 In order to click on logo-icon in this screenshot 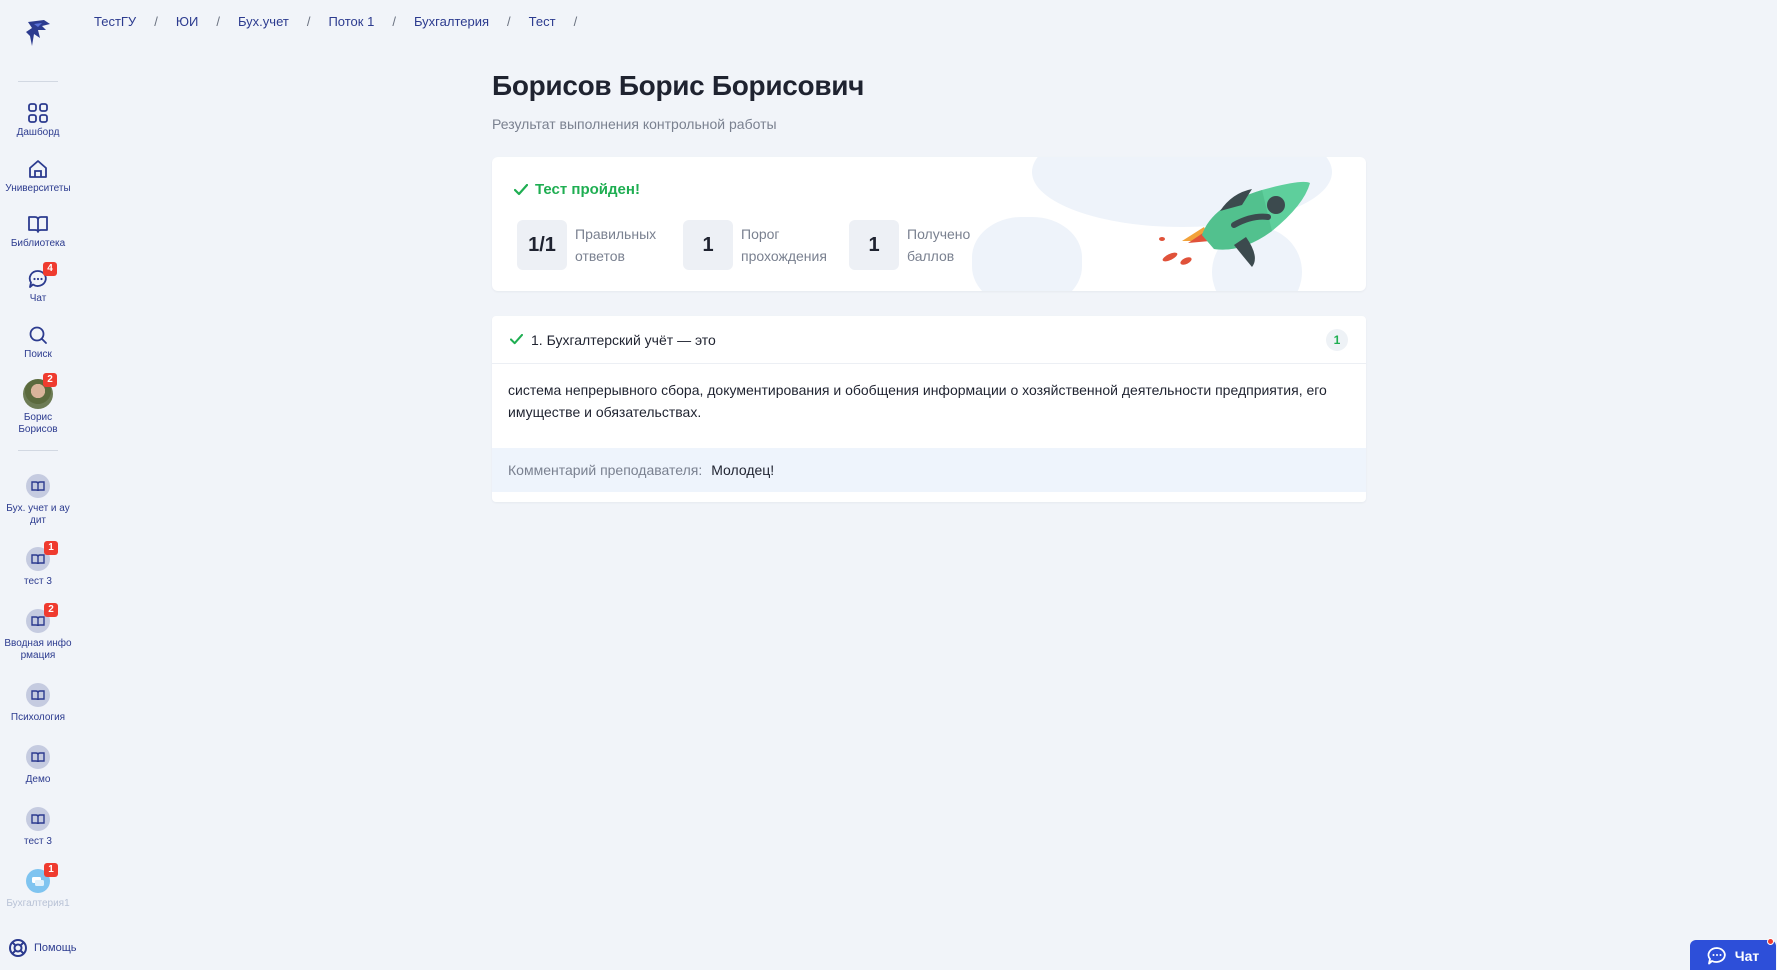, I will do `click(38, 34)`.